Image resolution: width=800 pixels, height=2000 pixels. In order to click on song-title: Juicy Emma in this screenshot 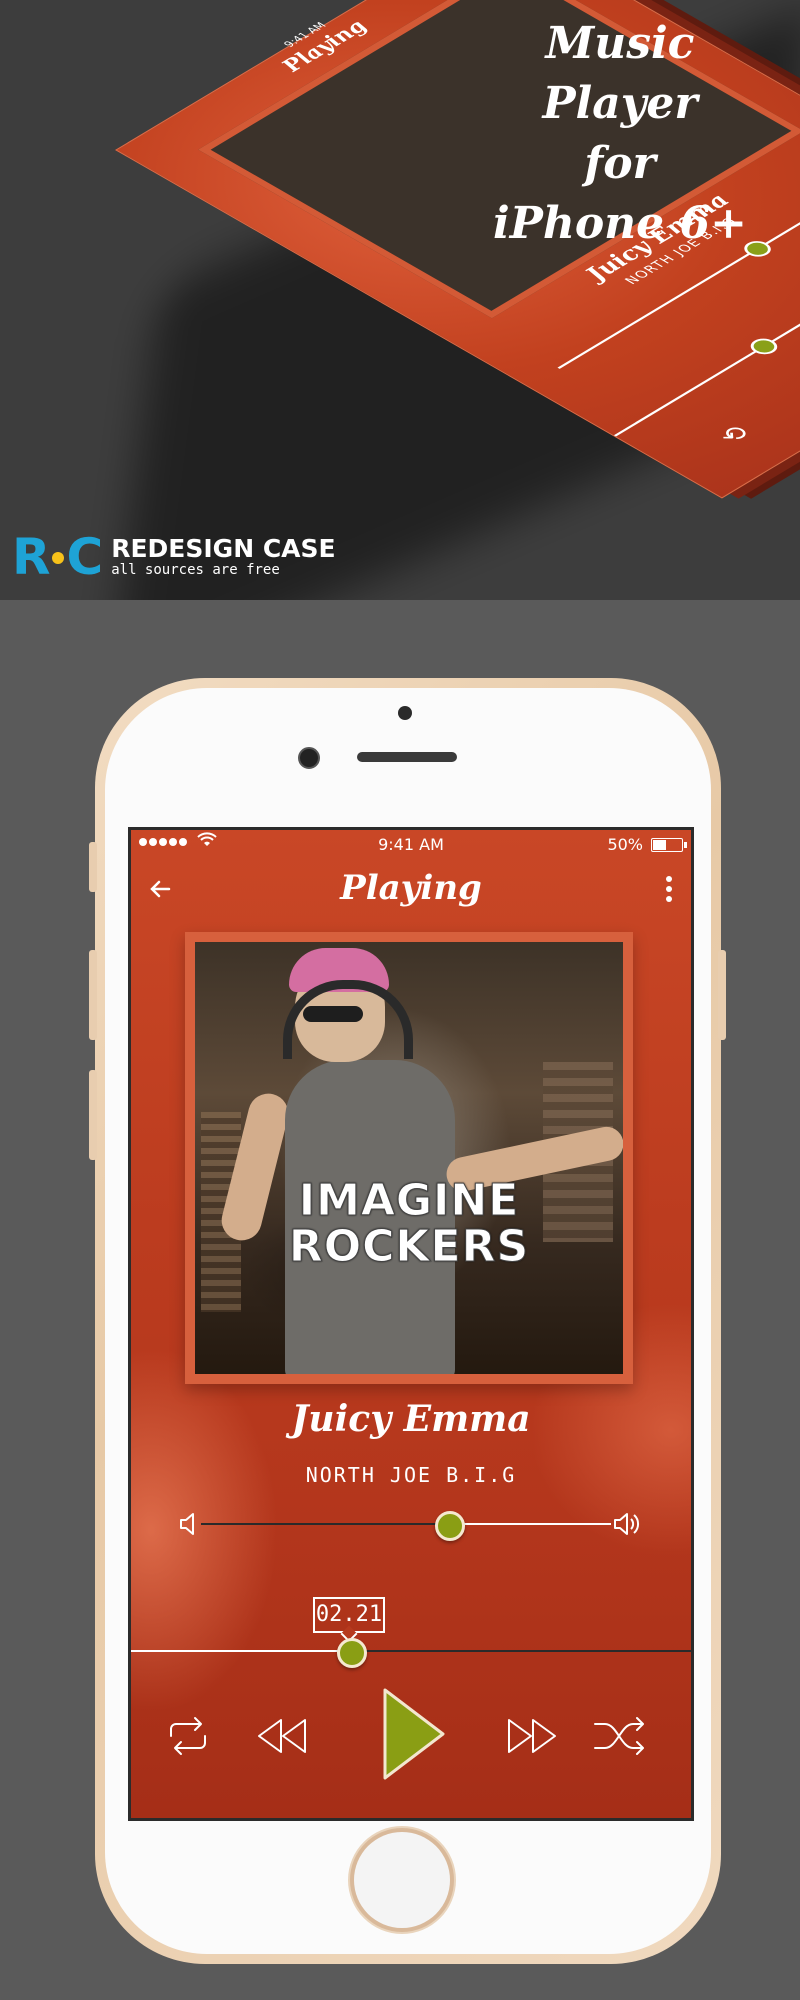, I will do `click(411, 1419)`.